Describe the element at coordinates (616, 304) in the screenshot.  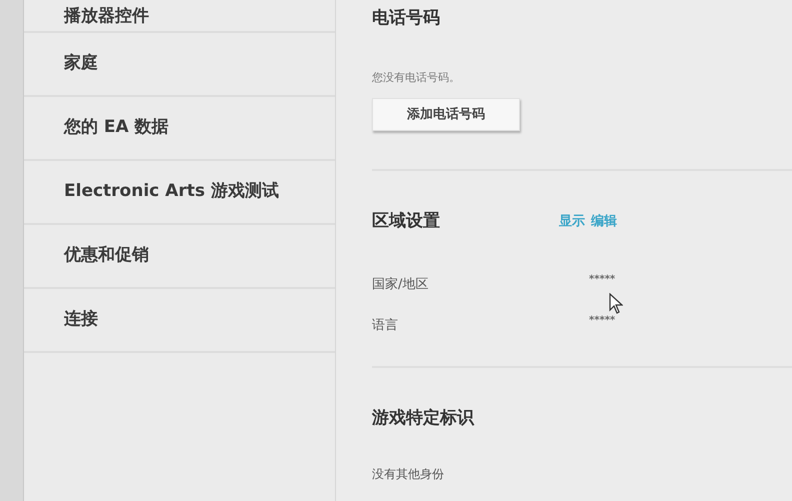
I see `mouse-cursor-icon` at that location.